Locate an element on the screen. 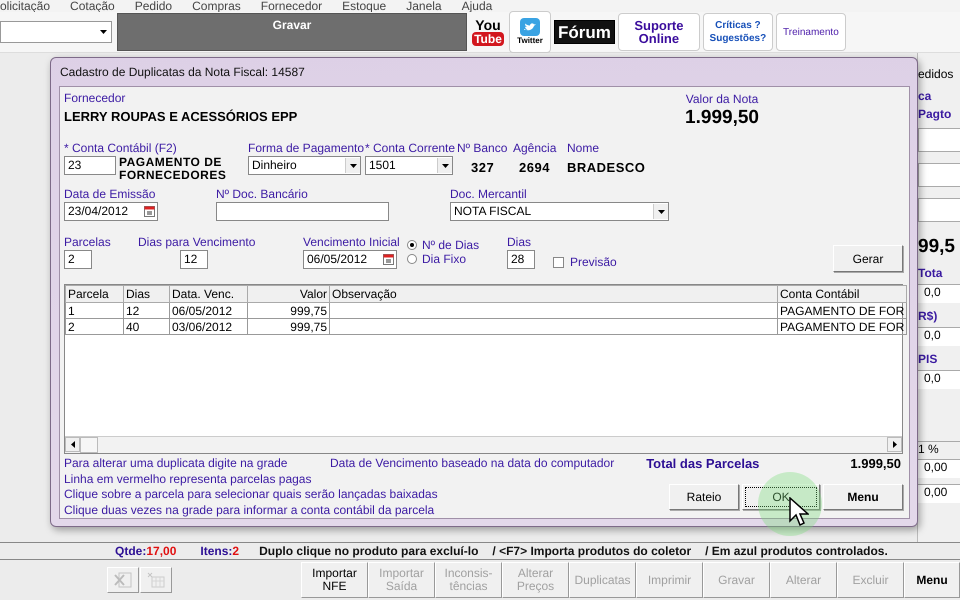  column-header: Valor is located at coordinates (289, 294).